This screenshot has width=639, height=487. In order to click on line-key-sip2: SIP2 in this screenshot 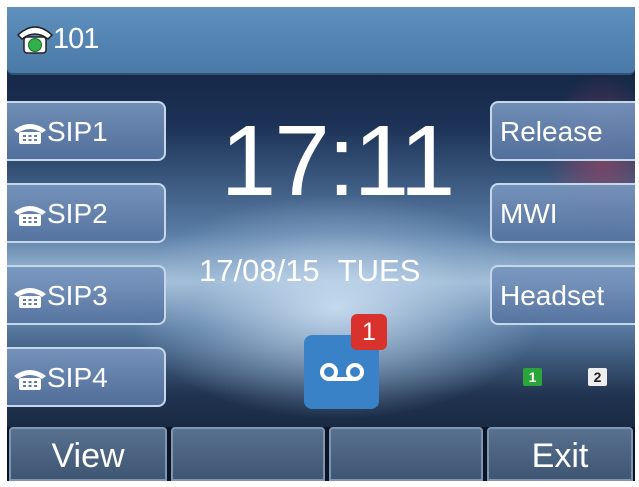, I will do `click(86, 213)`.